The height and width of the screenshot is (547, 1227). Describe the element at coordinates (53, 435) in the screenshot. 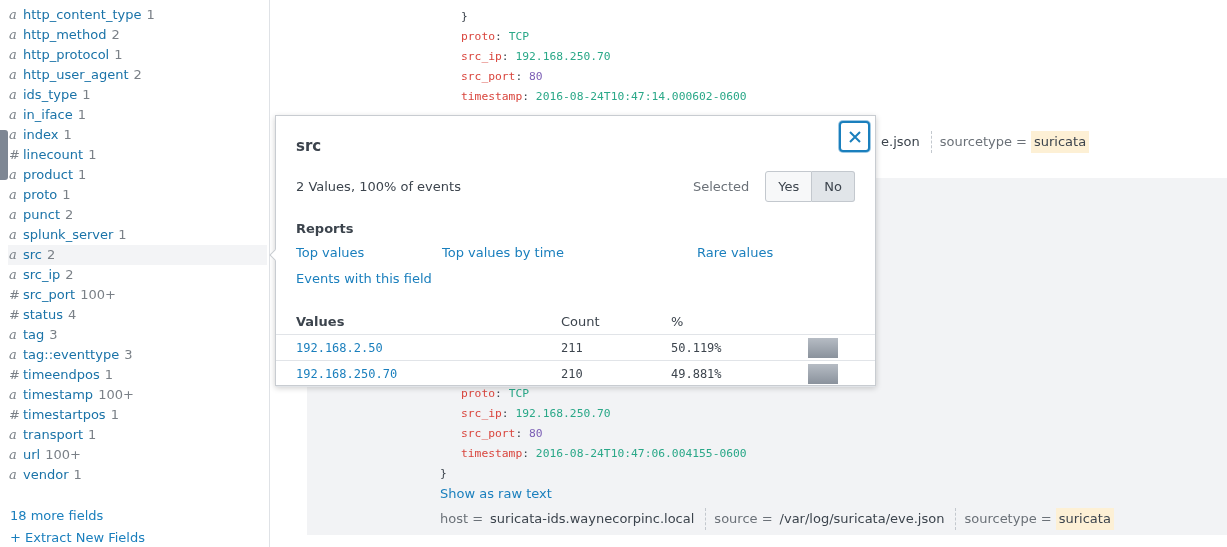

I see `field-name: transport` at that location.